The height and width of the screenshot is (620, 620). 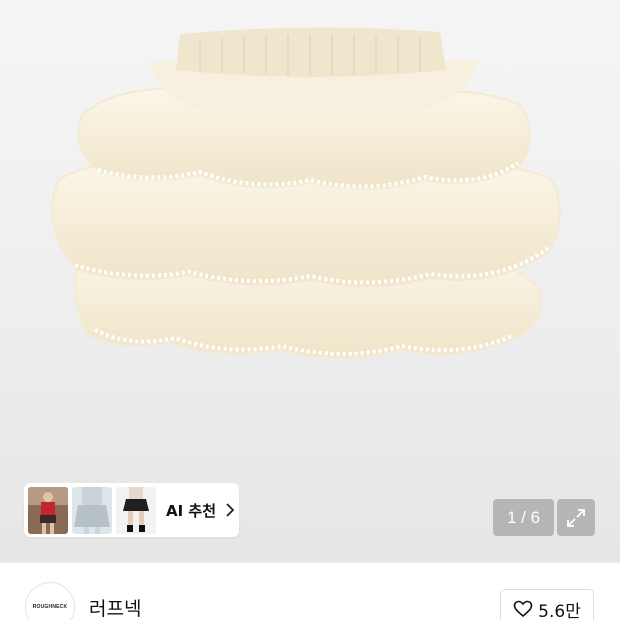 I want to click on brand-logo: ROUGHNECK, so click(x=50, y=601).